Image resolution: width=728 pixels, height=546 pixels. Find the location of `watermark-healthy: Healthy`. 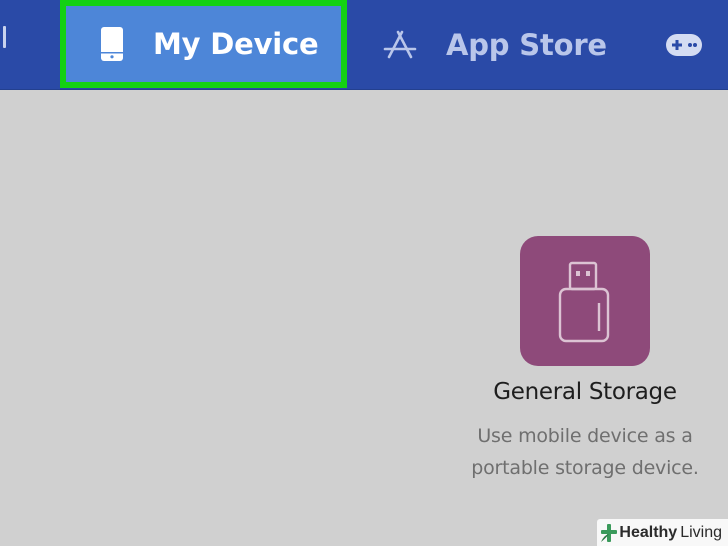

watermark-healthy: Healthy is located at coordinates (648, 532).